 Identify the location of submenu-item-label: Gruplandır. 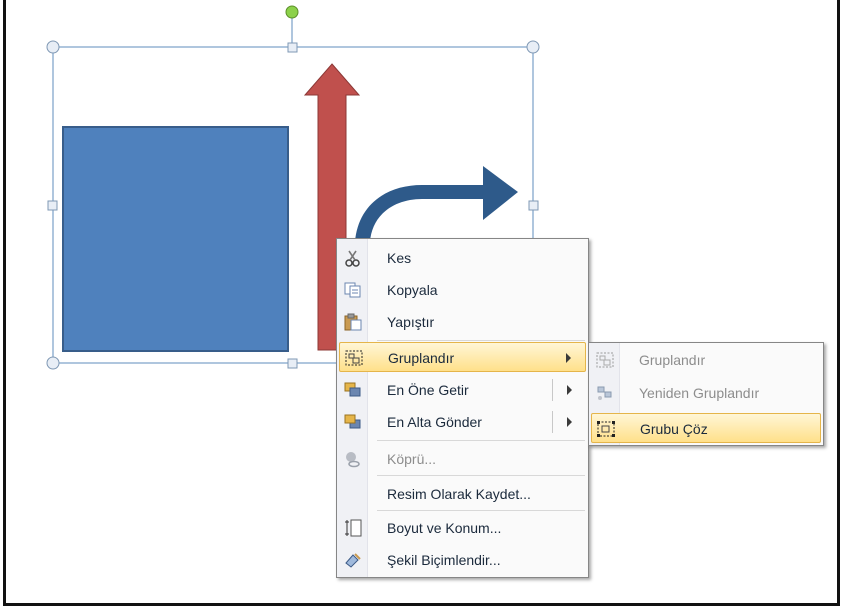
(672, 360).